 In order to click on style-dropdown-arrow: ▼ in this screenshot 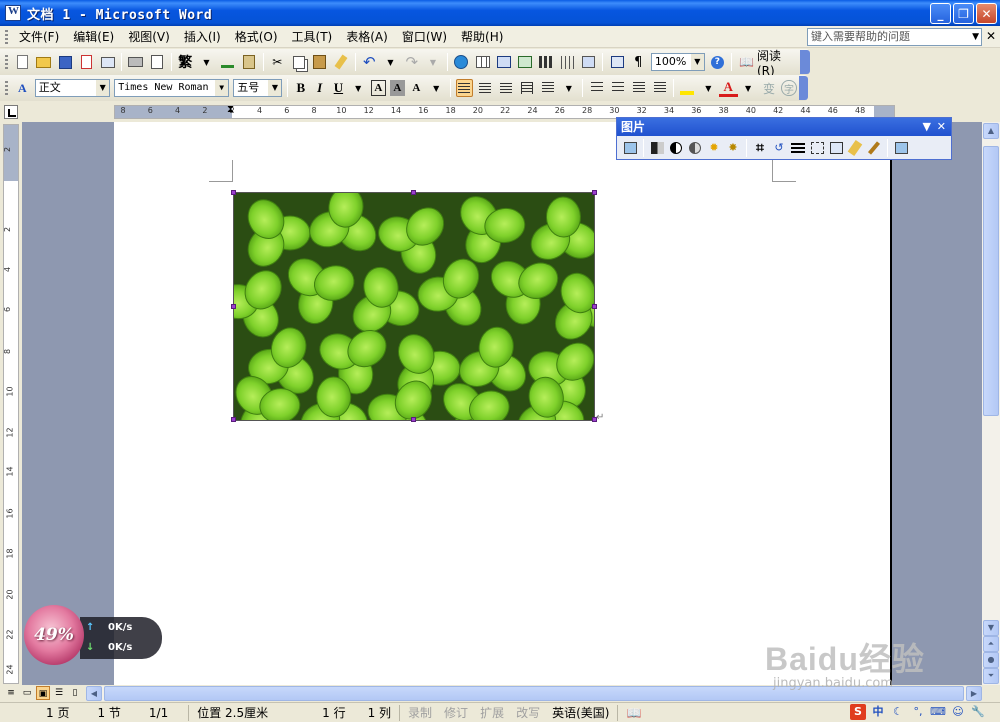, I will do `click(103, 88)`.